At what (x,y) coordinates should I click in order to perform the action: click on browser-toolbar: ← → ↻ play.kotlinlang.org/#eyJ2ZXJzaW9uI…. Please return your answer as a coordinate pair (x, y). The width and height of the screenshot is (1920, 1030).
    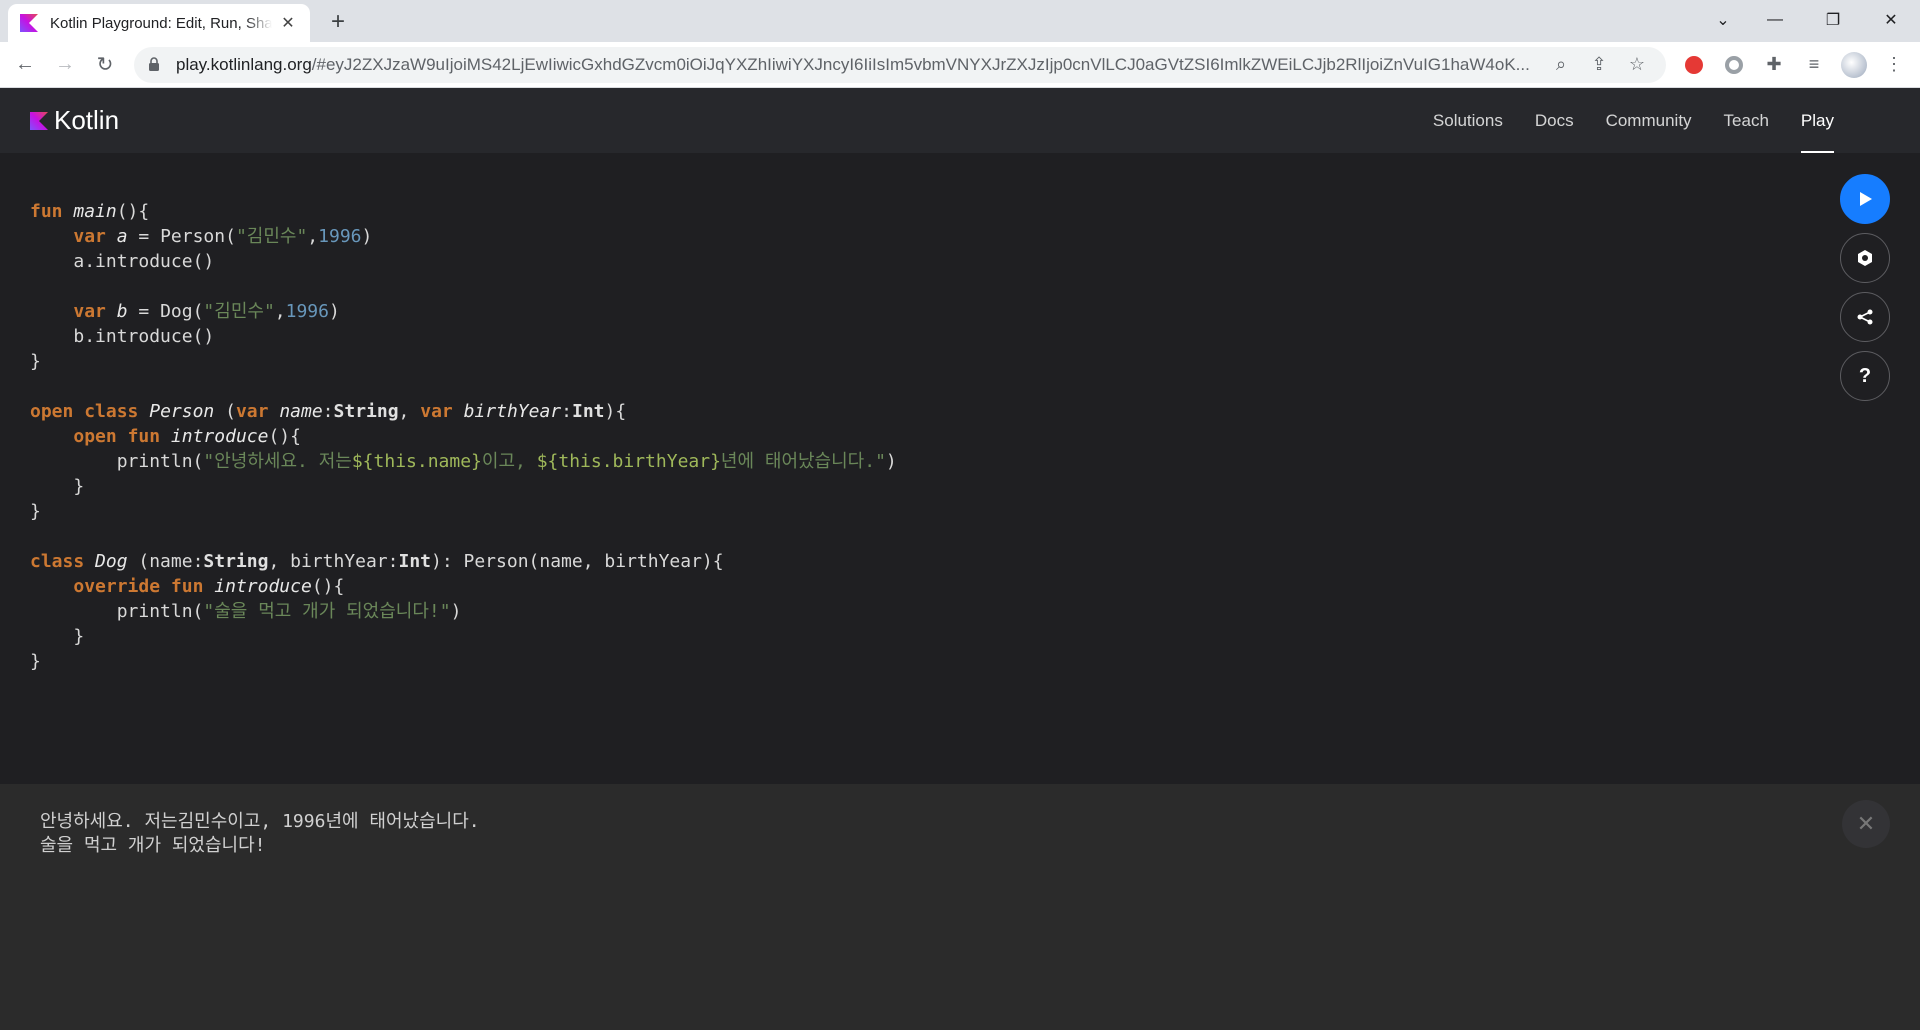
    Looking at the image, I should click on (960, 65).